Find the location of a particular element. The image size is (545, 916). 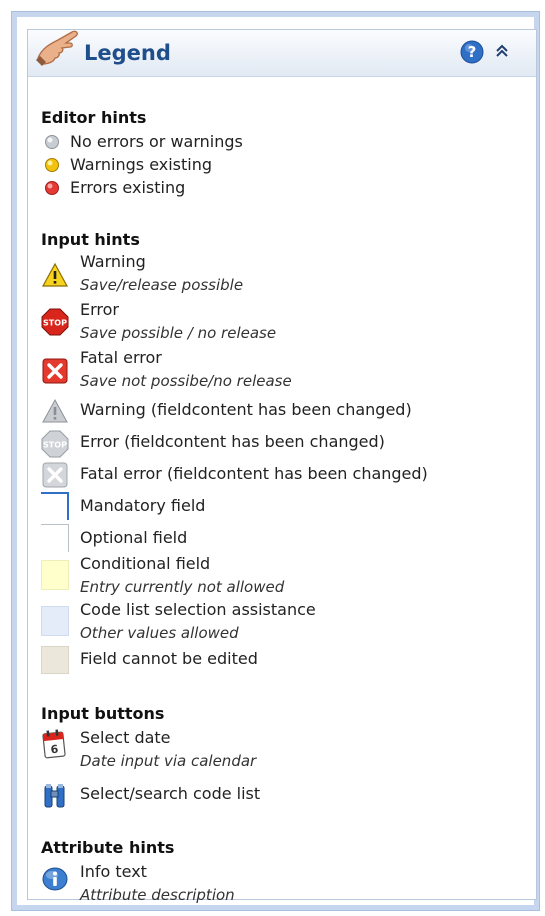

legend-item-label: Fatal error is located at coordinates (121, 357).